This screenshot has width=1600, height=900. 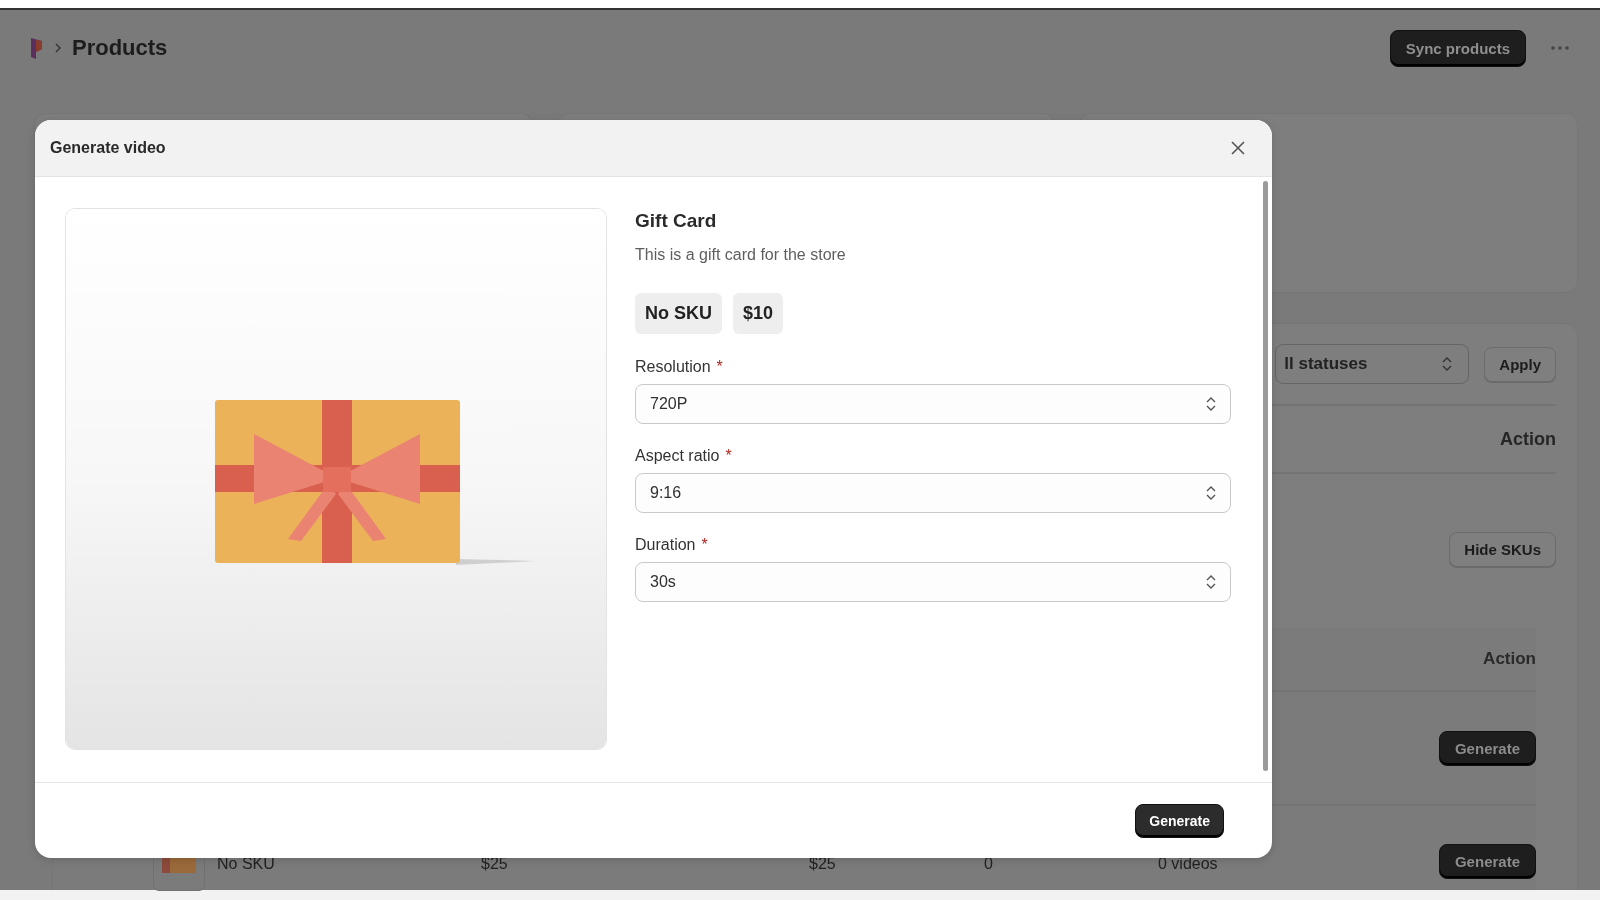 What do you see at coordinates (120, 48) in the screenshot?
I see `page-title: Products` at bounding box center [120, 48].